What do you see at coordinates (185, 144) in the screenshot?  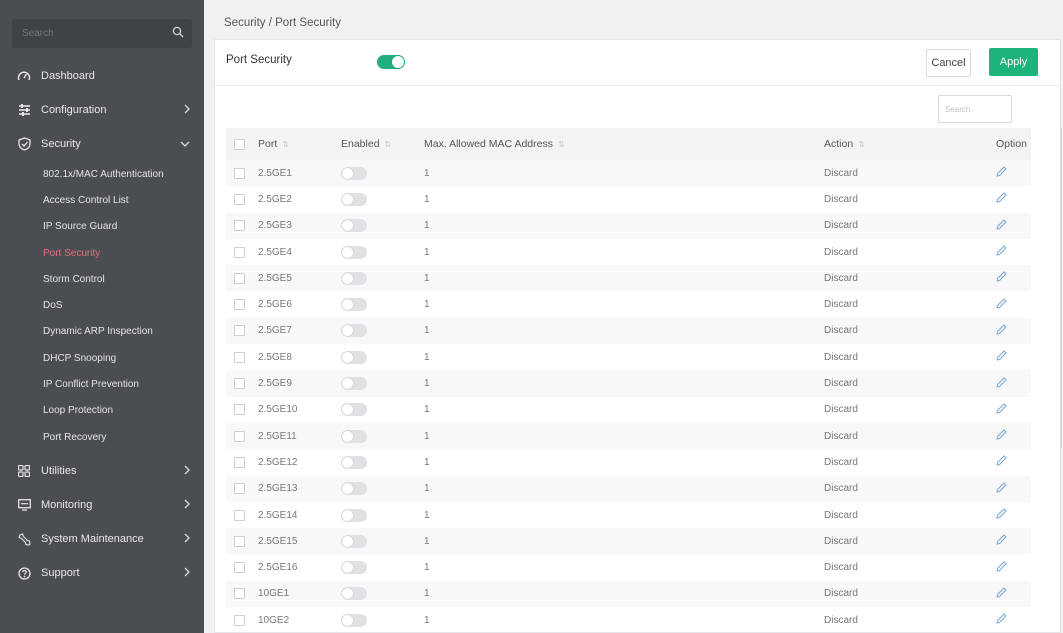 I see `chevron-down-icon` at bounding box center [185, 144].